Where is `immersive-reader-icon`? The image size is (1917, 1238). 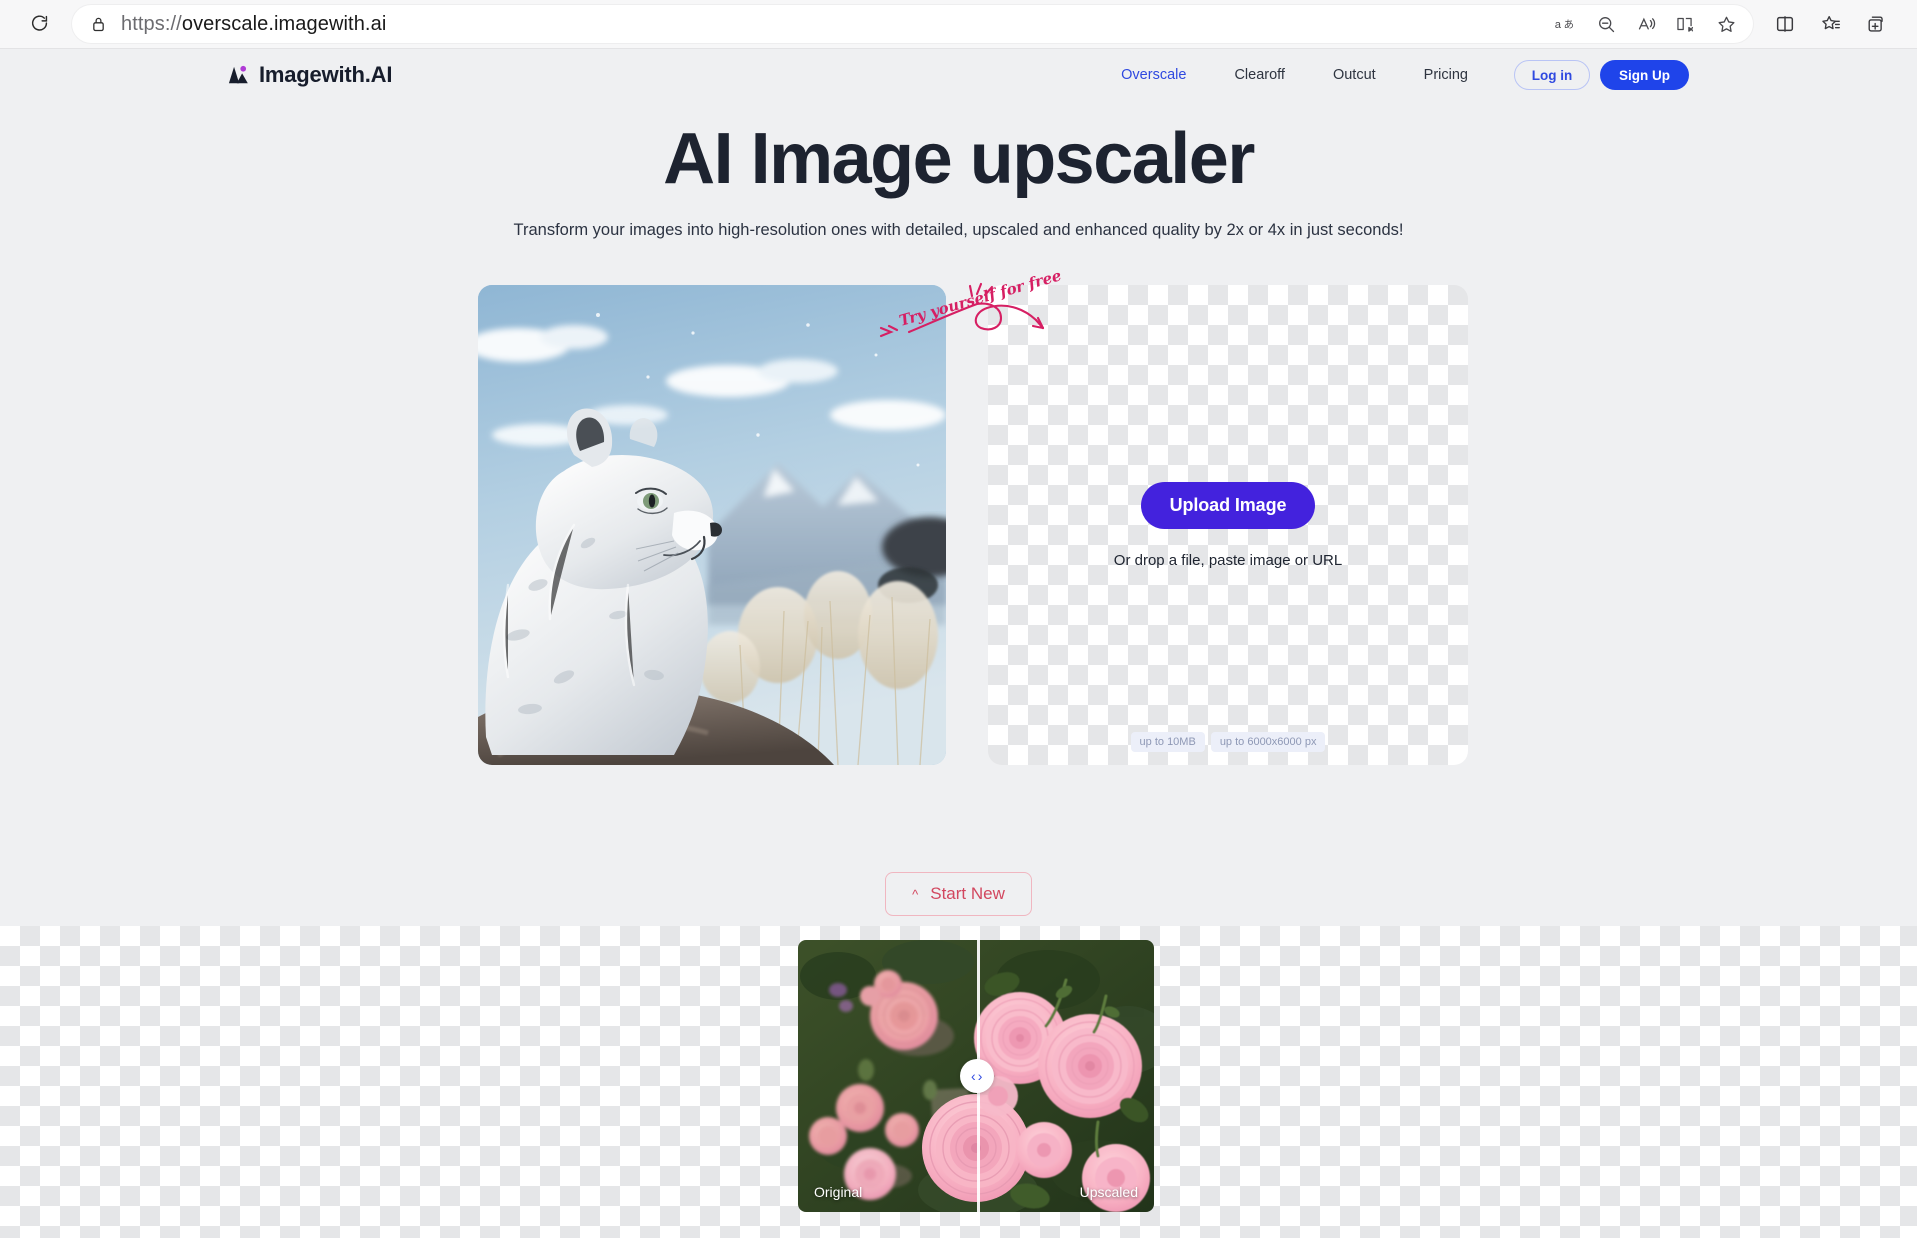
immersive-reader-icon is located at coordinates (1685, 24).